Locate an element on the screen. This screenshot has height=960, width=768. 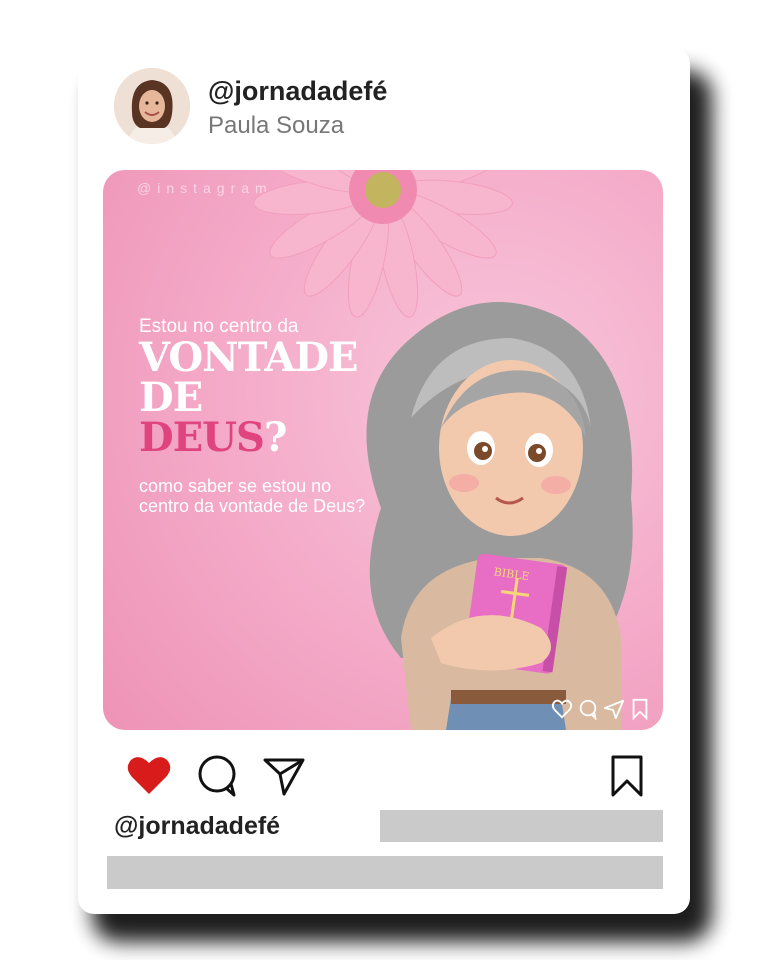
heart-filled-icon is located at coordinates (149, 775).